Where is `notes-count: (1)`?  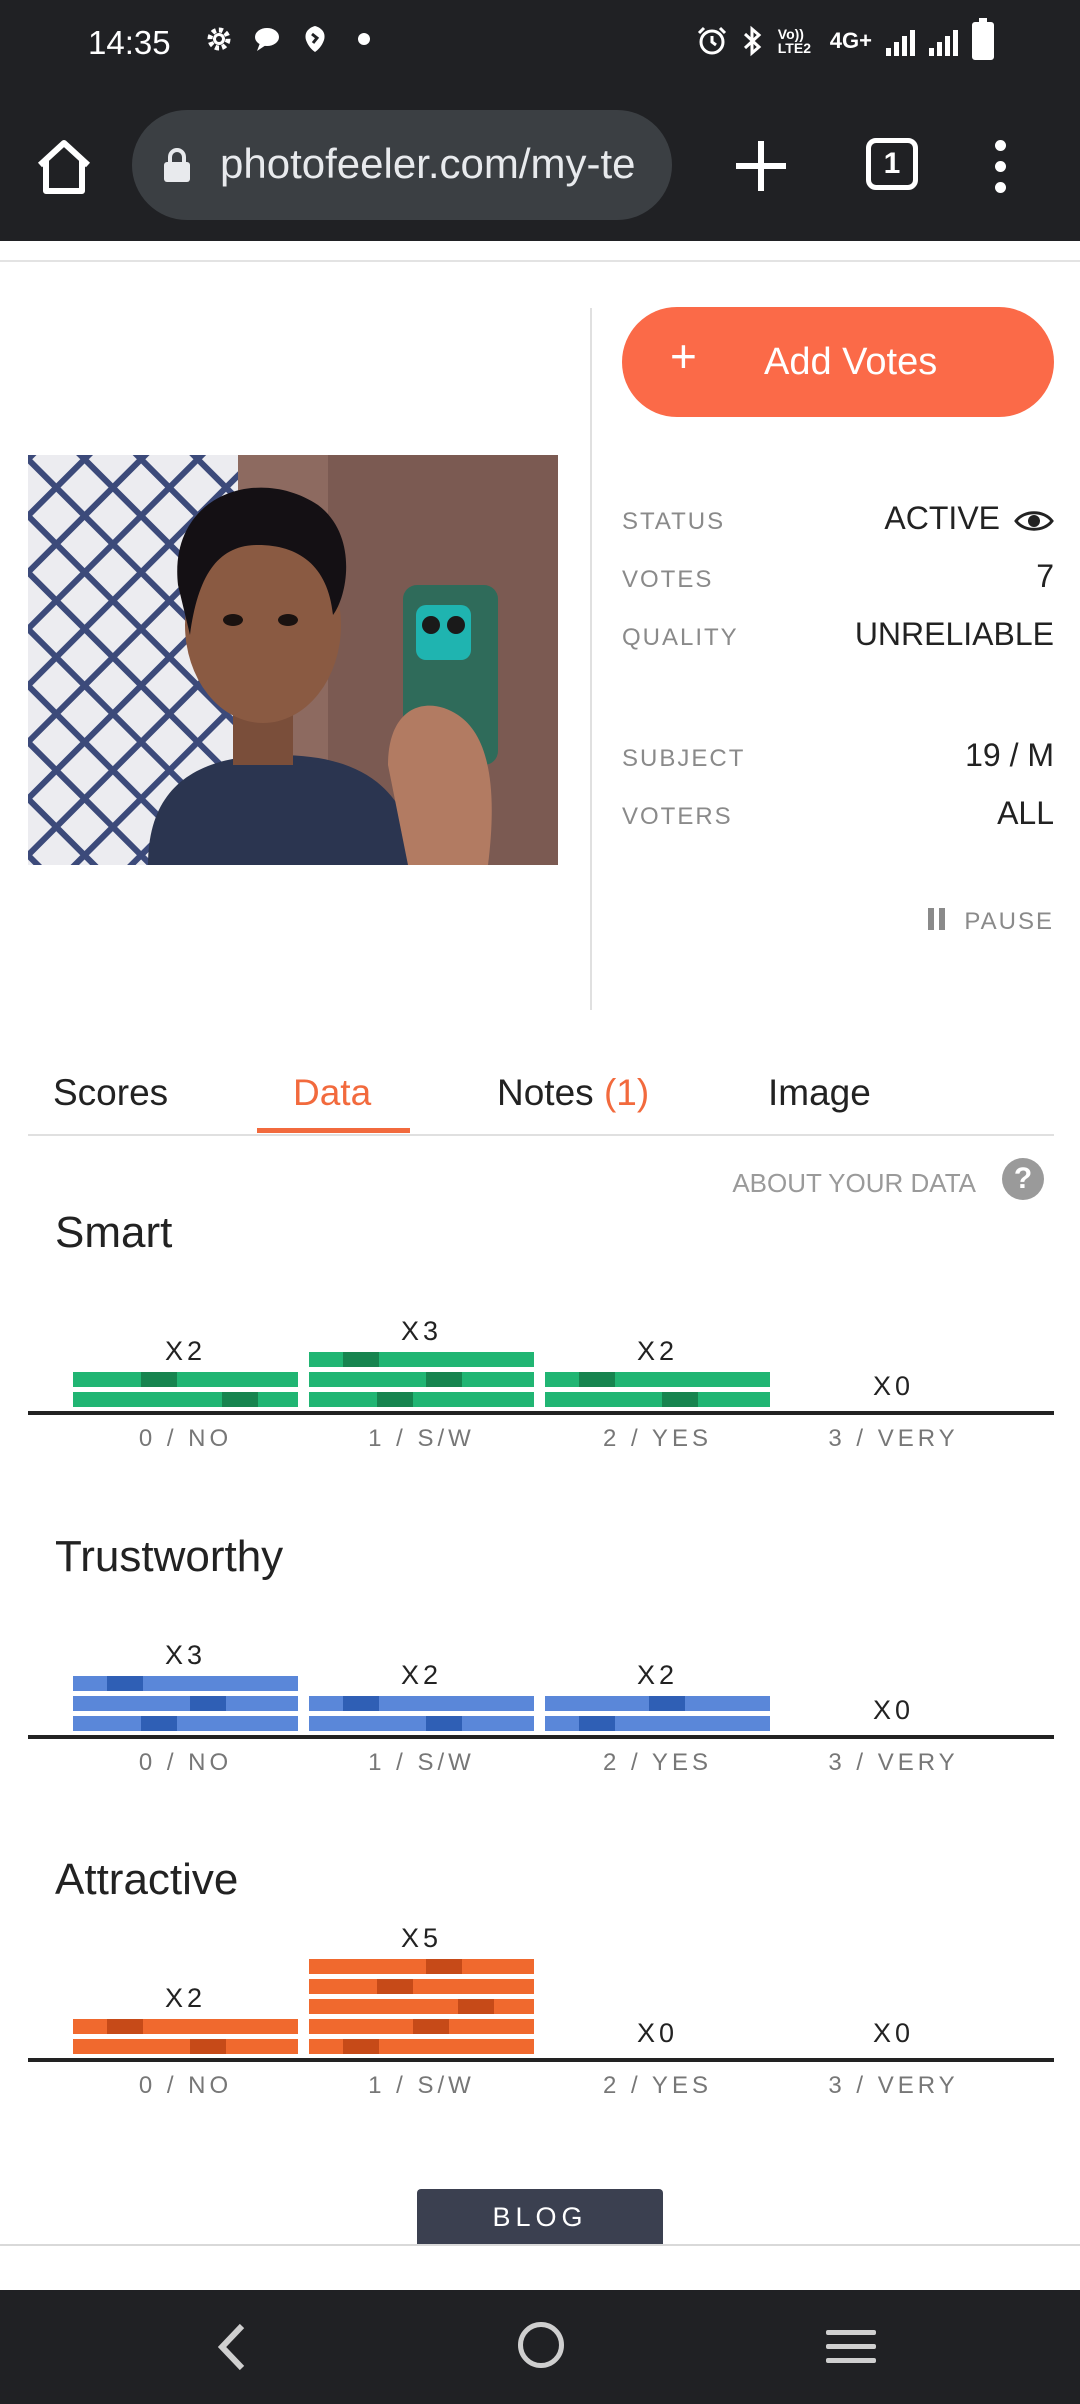 notes-count: (1) is located at coordinates (626, 1092).